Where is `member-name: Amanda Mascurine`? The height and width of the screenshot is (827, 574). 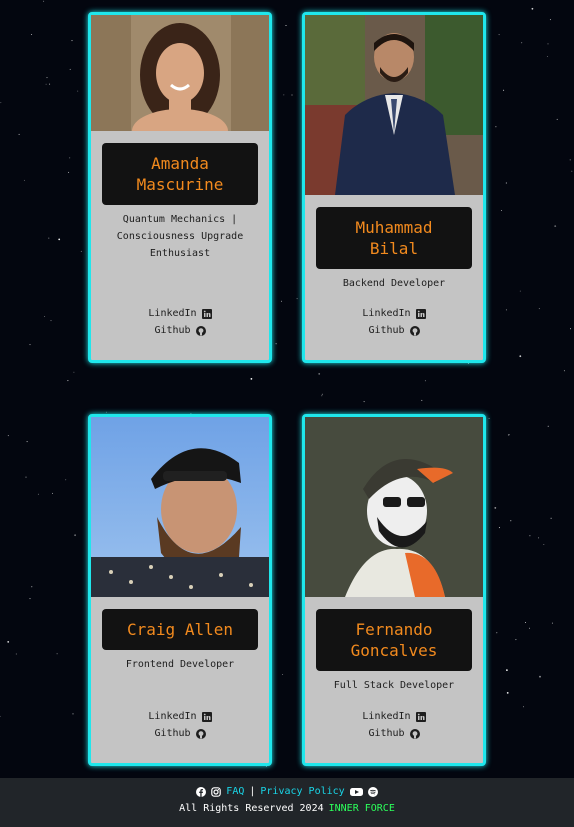
member-name: Amanda Mascurine is located at coordinates (180, 174).